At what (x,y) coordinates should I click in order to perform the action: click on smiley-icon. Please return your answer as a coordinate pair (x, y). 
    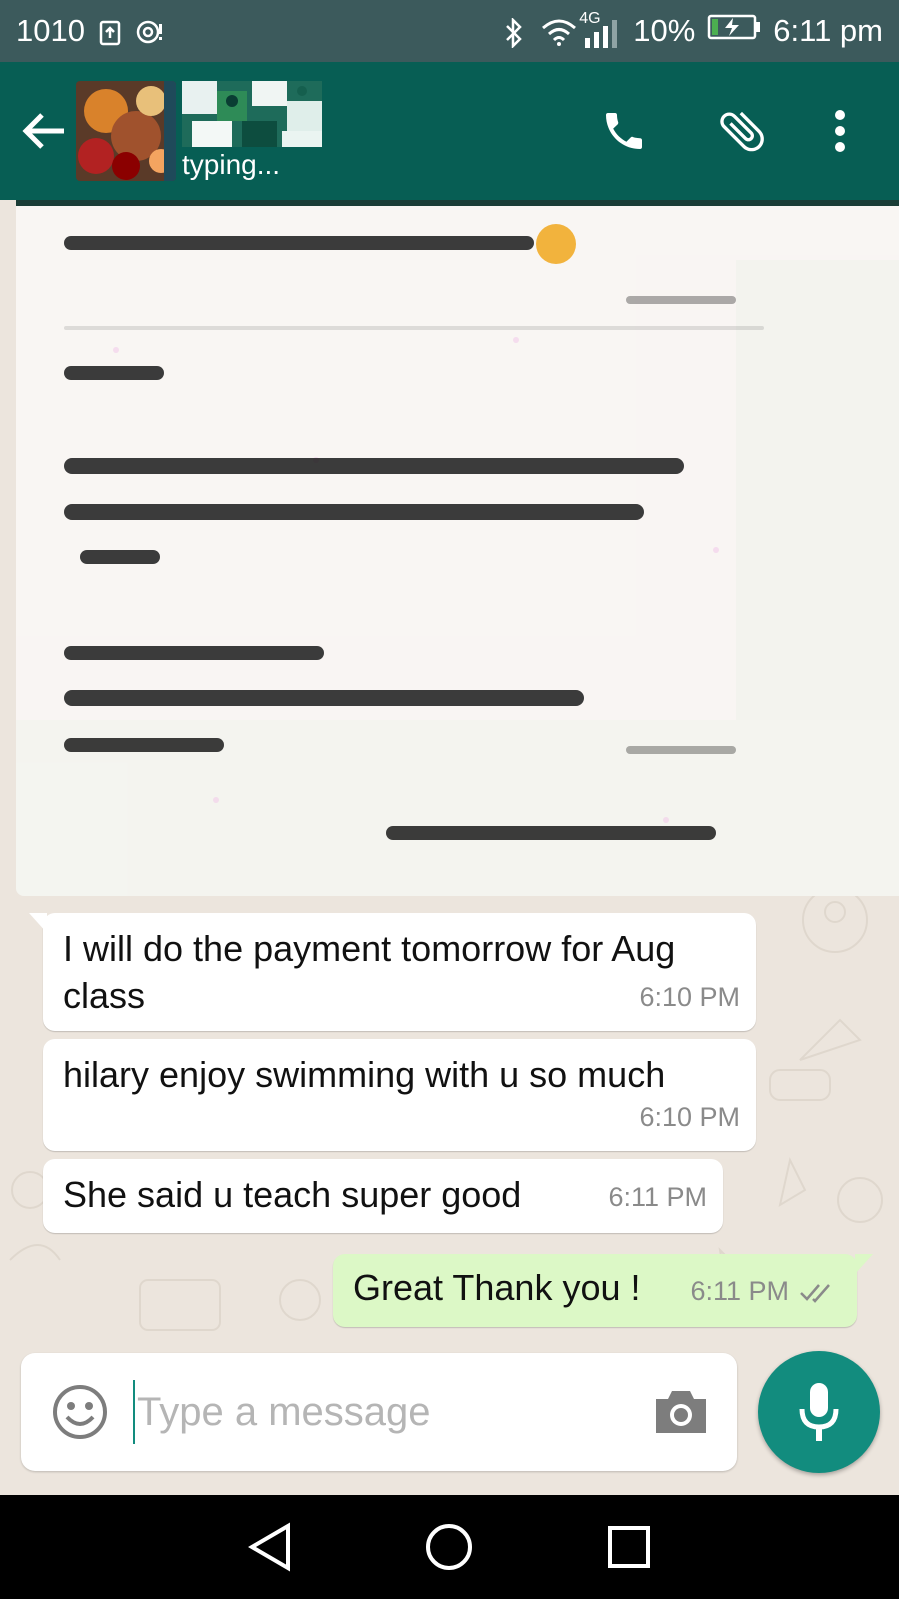
    Looking at the image, I should click on (80, 1412).